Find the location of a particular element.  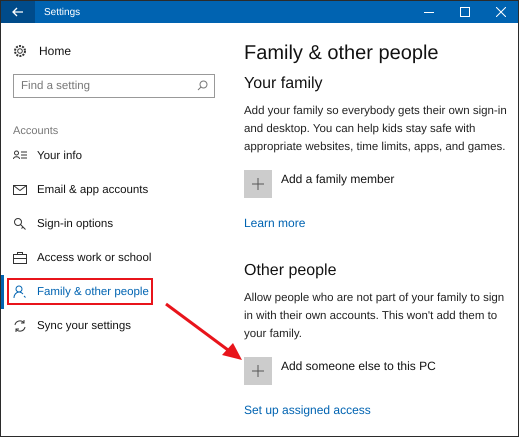

page-title: Family & other people is located at coordinates (342, 53).